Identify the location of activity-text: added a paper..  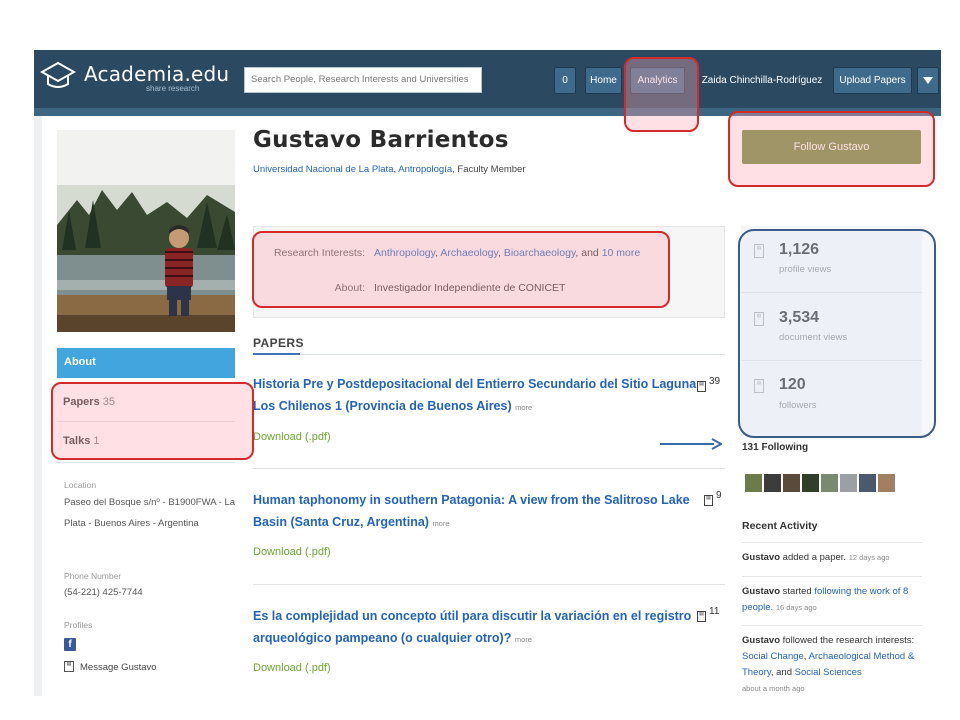
(814, 557).